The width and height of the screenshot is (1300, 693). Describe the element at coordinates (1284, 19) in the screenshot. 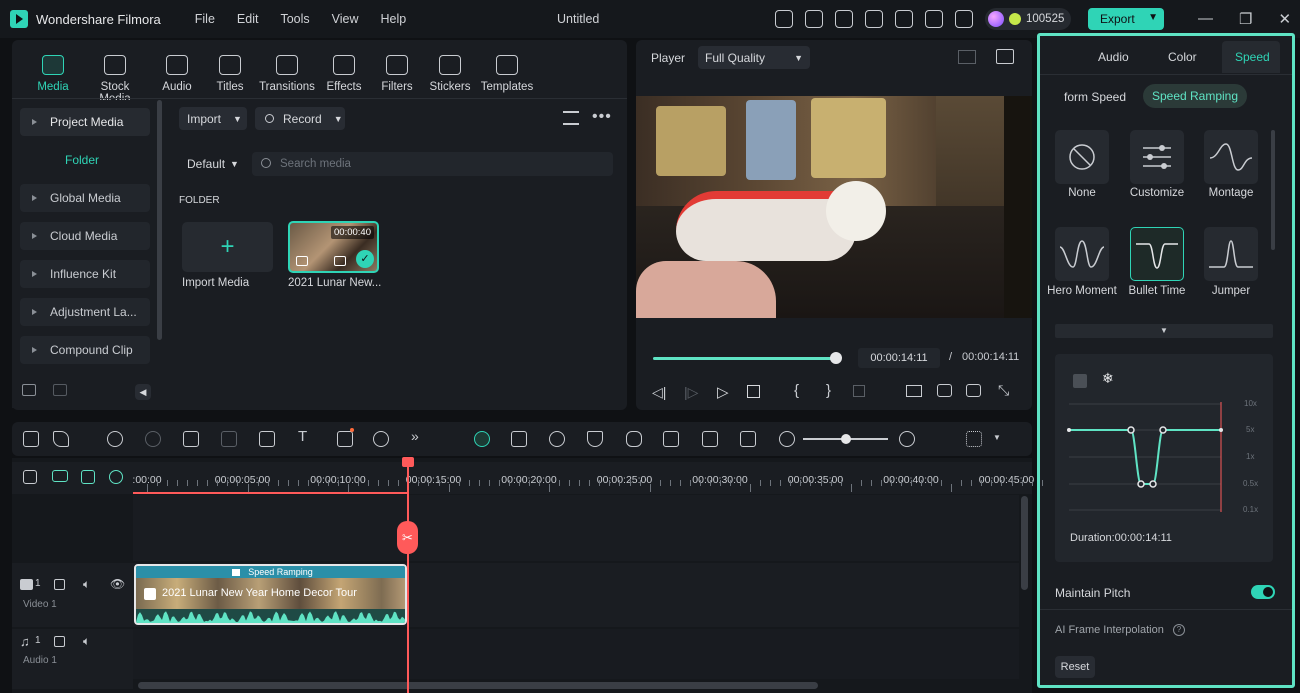

I see `close-icon: ✕` at that location.